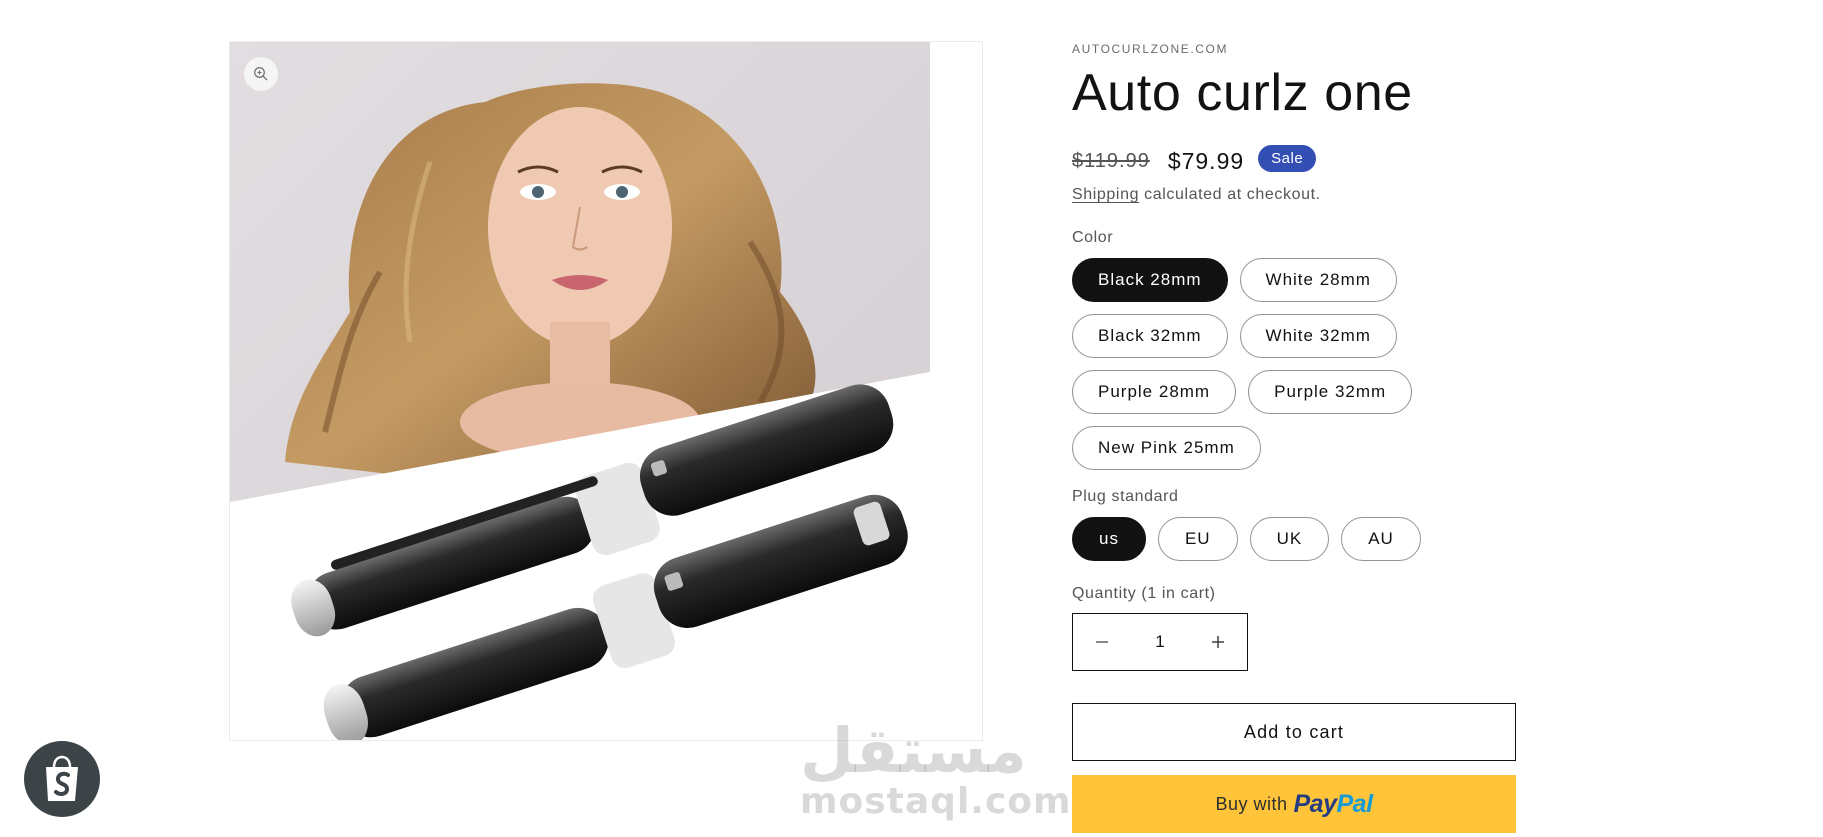 The width and height of the screenshot is (1823, 837). Describe the element at coordinates (1242, 93) in the screenshot. I see `product-title: Auto curlz one` at that location.